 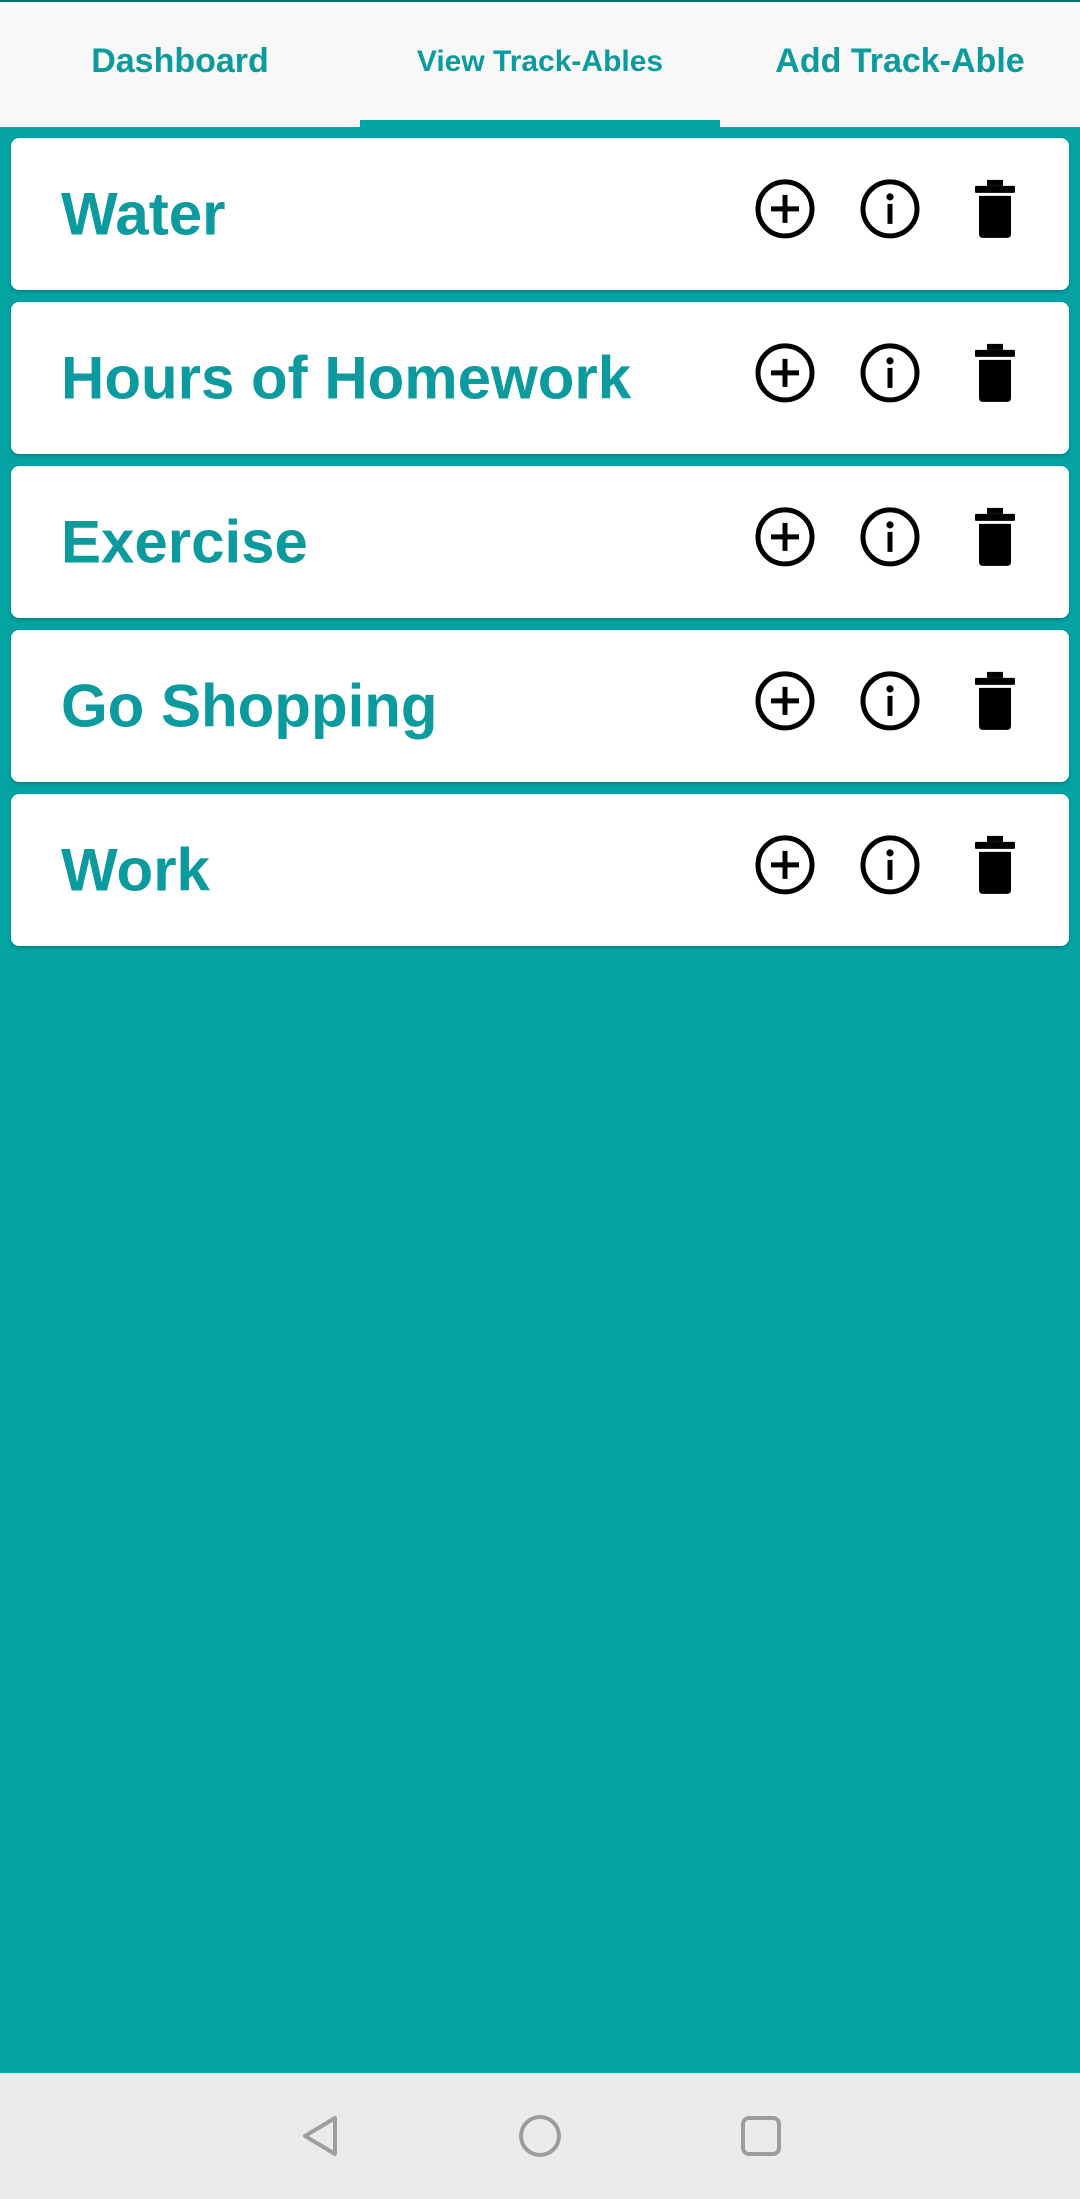 What do you see at coordinates (135, 870) in the screenshot?
I see `trackable-name: Work` at bounding box center [135, 870].